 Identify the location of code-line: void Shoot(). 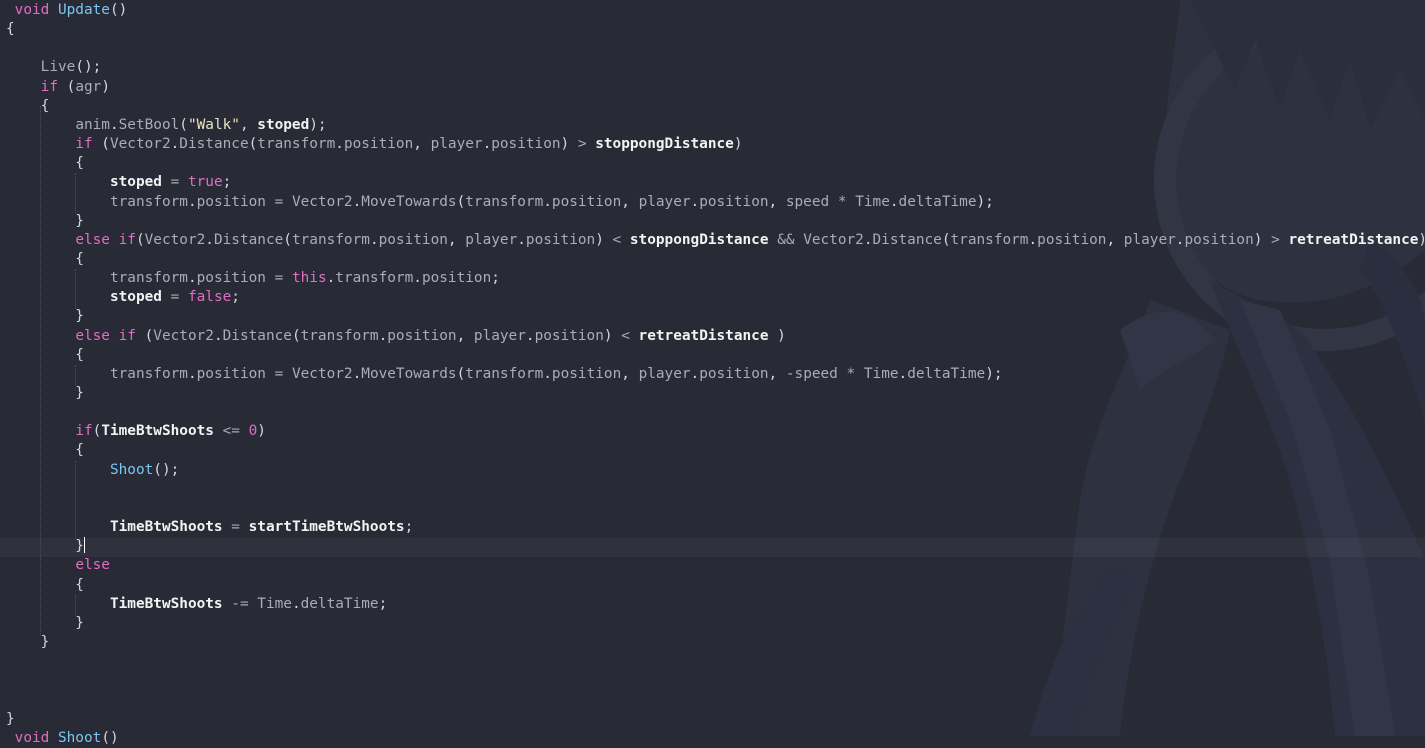
(62, 738).